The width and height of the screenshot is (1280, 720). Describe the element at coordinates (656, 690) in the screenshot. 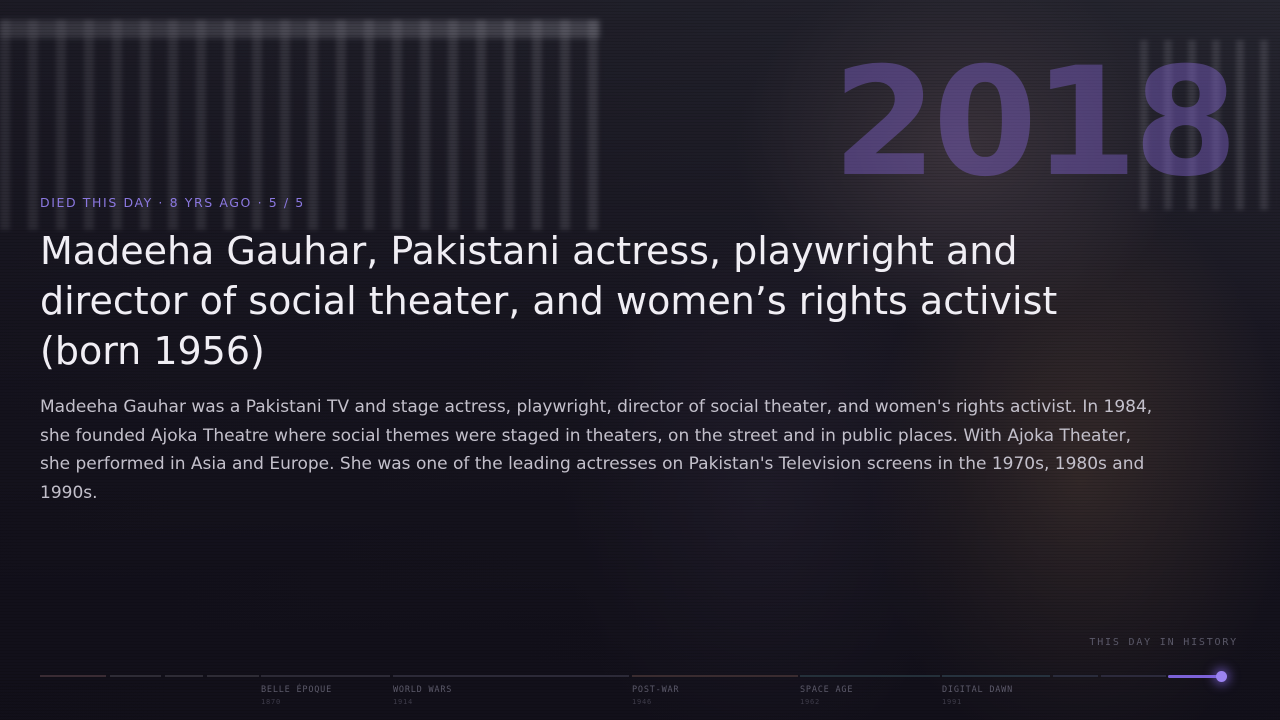

I see `era-label: POST-WAR` at that location.